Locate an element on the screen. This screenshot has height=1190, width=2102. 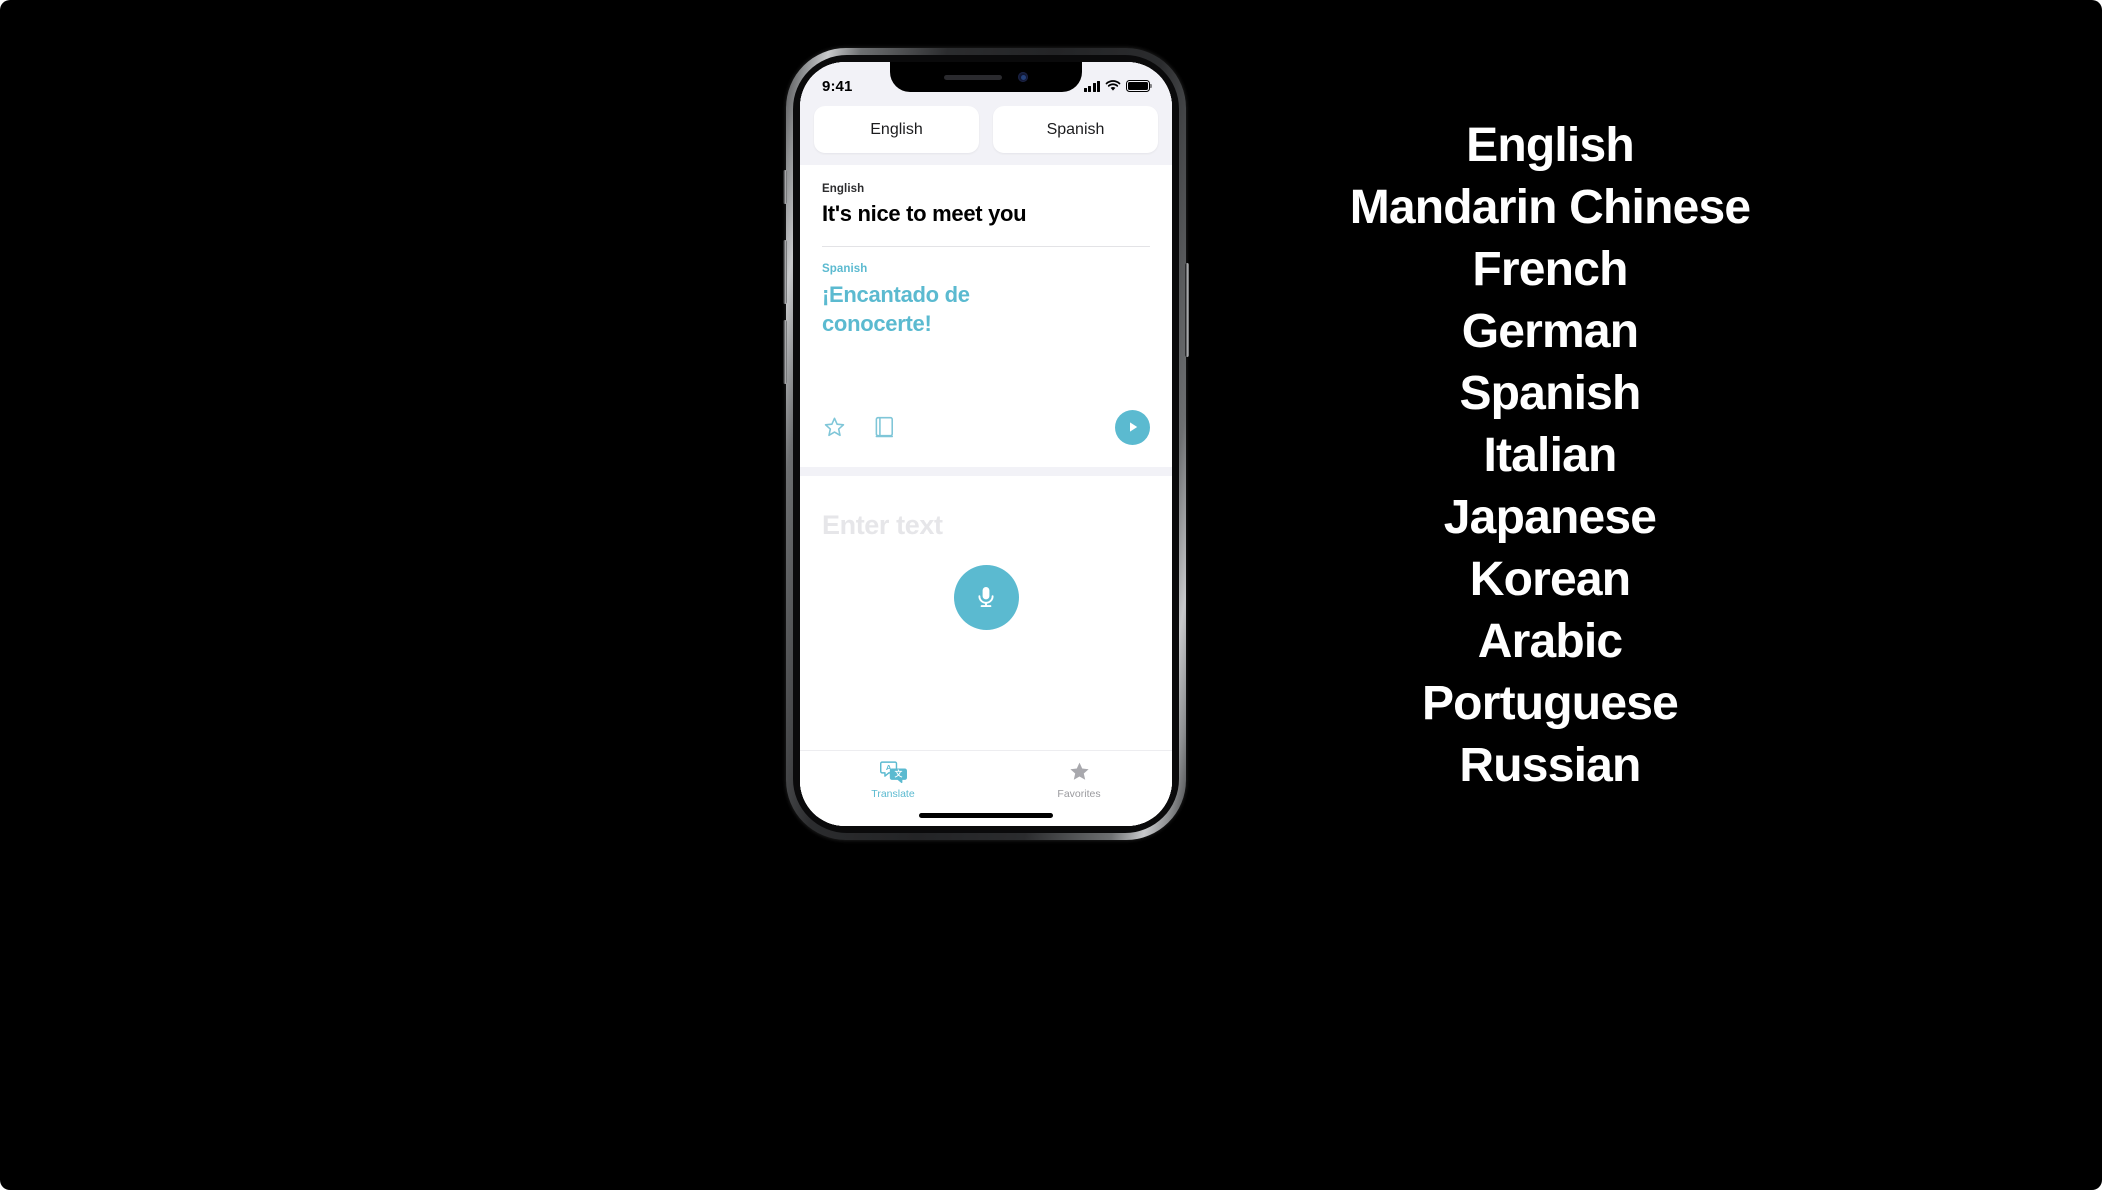
target-language-heading: Spanish is located at coordinates (845, 268).